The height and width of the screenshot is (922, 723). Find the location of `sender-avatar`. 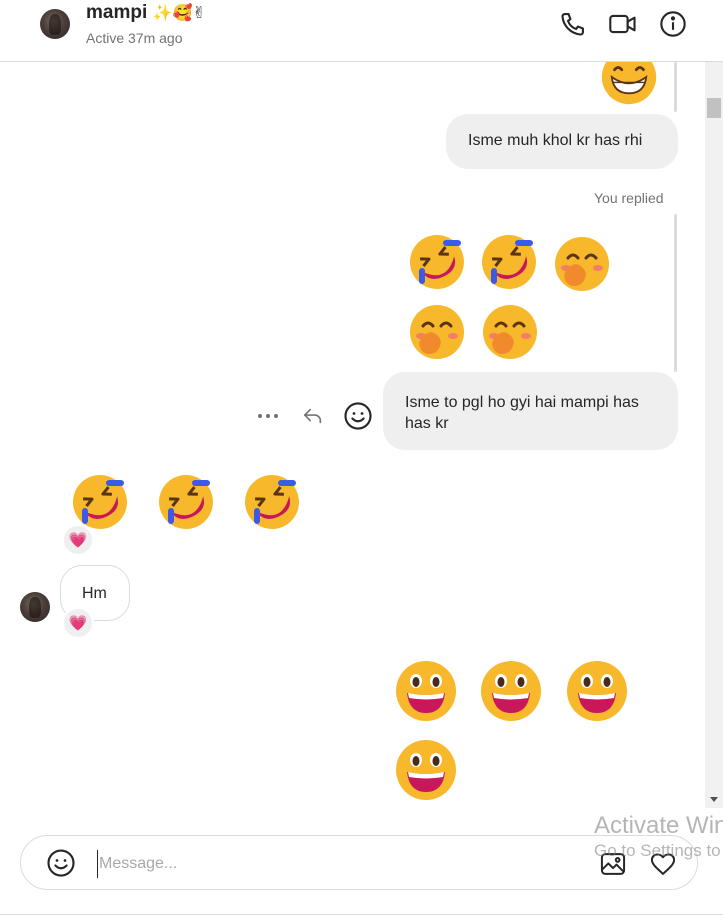

sender-avatar is located at coordinates (35, 607).